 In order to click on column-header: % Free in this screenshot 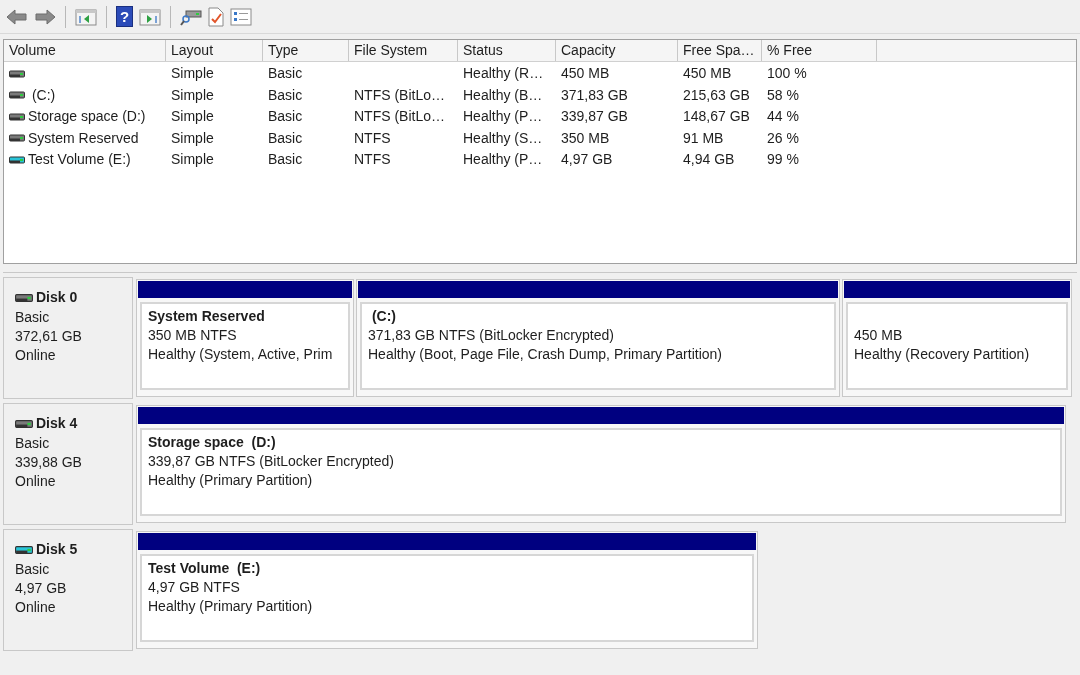, I will do `click(819, 50)`.